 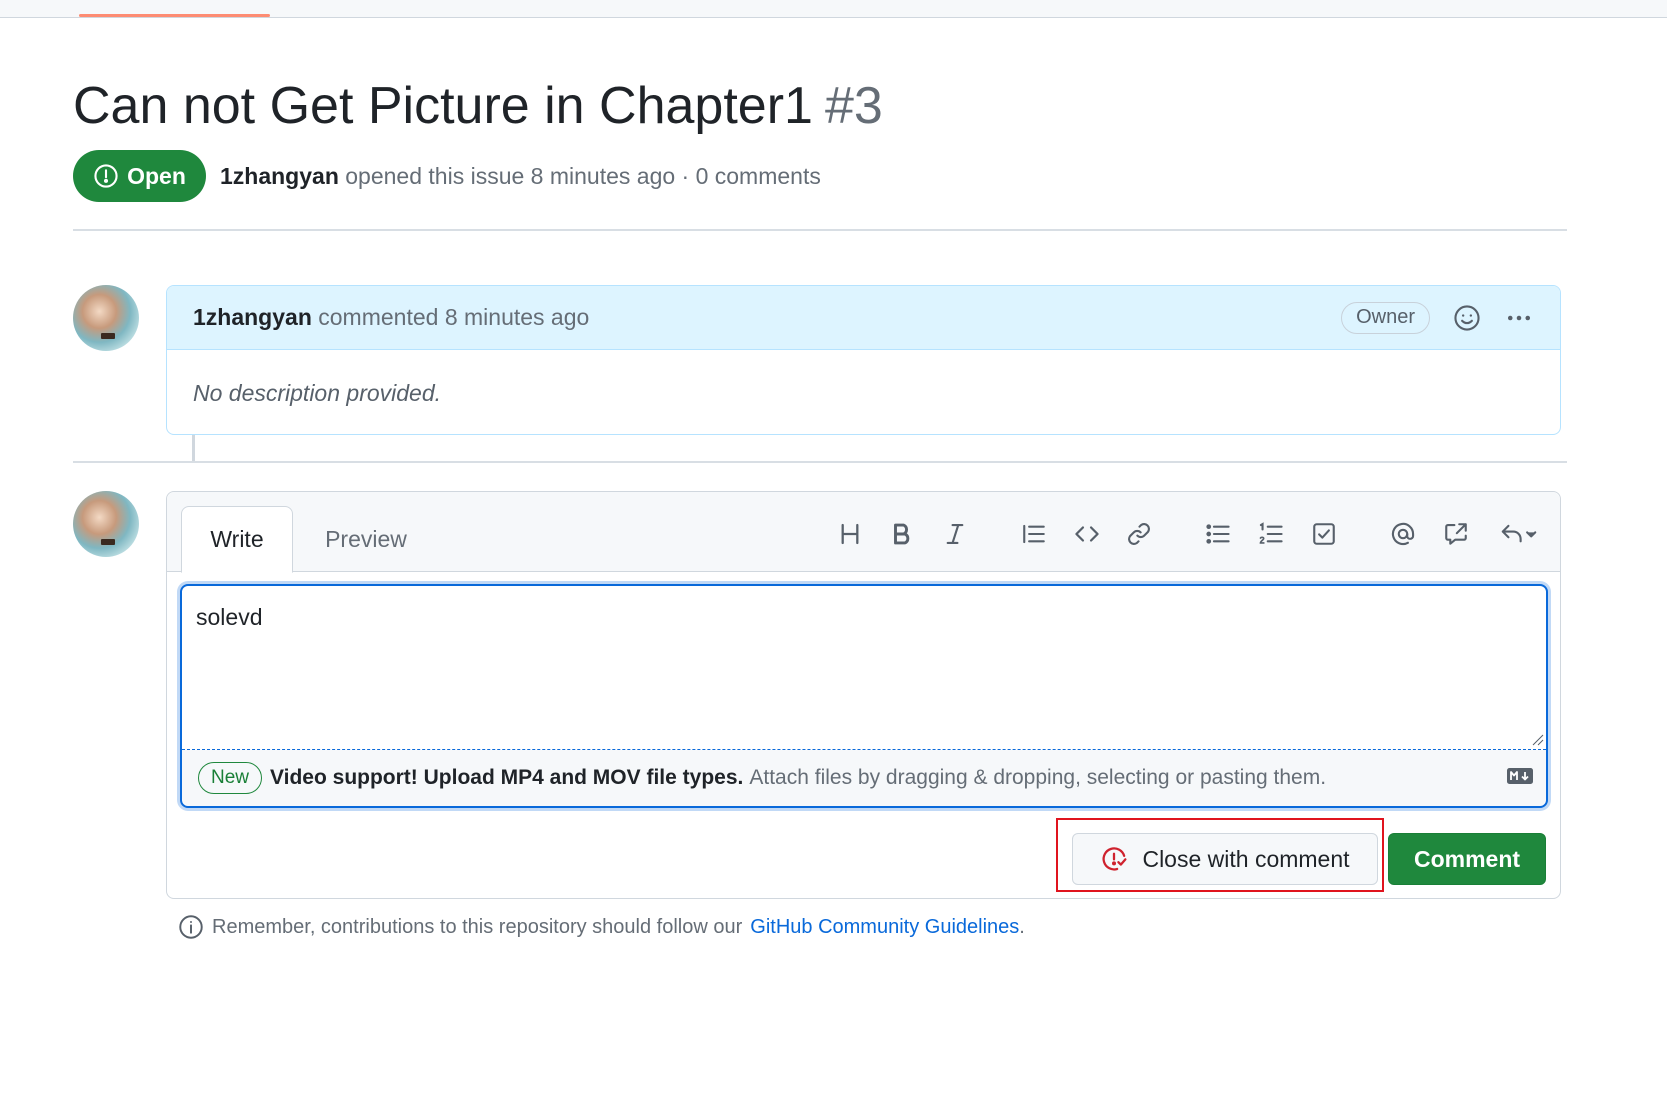 I want to click on reply-icon, so click(x=1519, y=534).